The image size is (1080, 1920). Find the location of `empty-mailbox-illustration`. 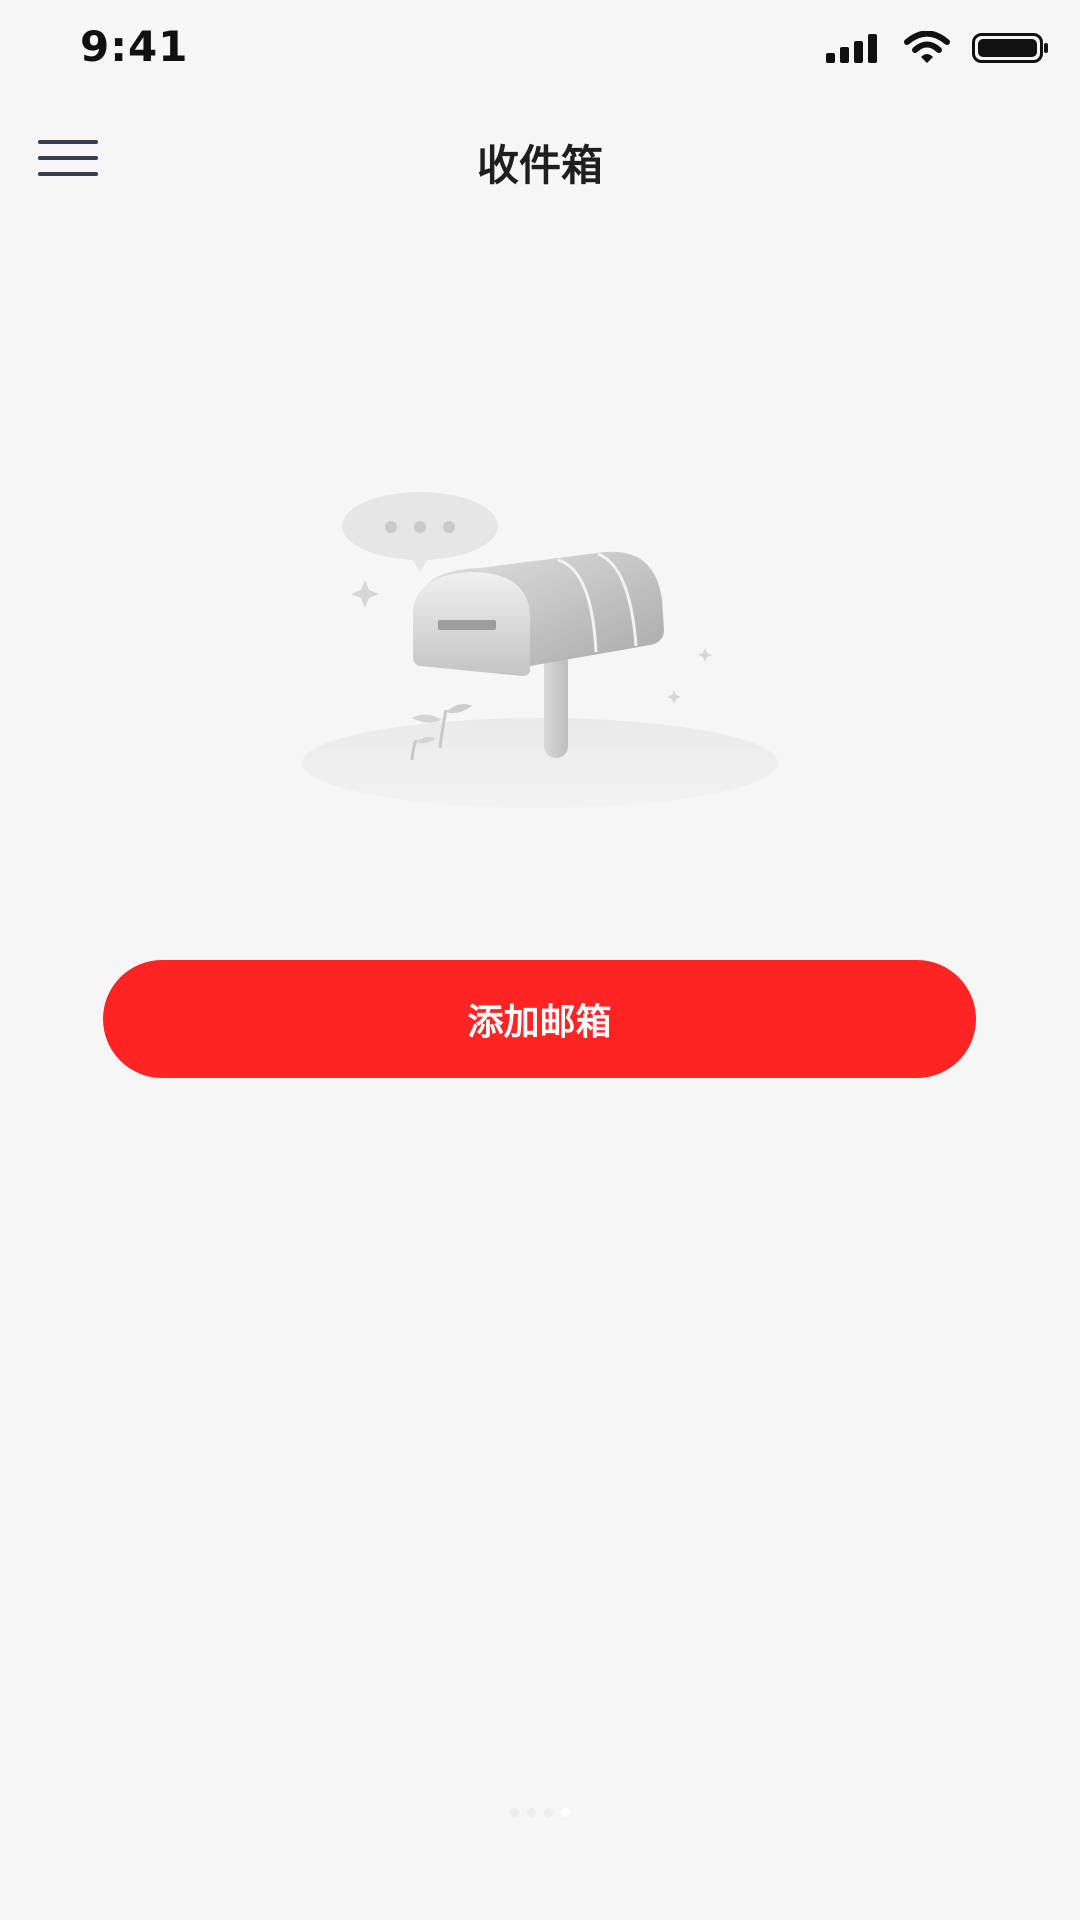

empty-mailbox-illustration is located at coordinates (540, 650).